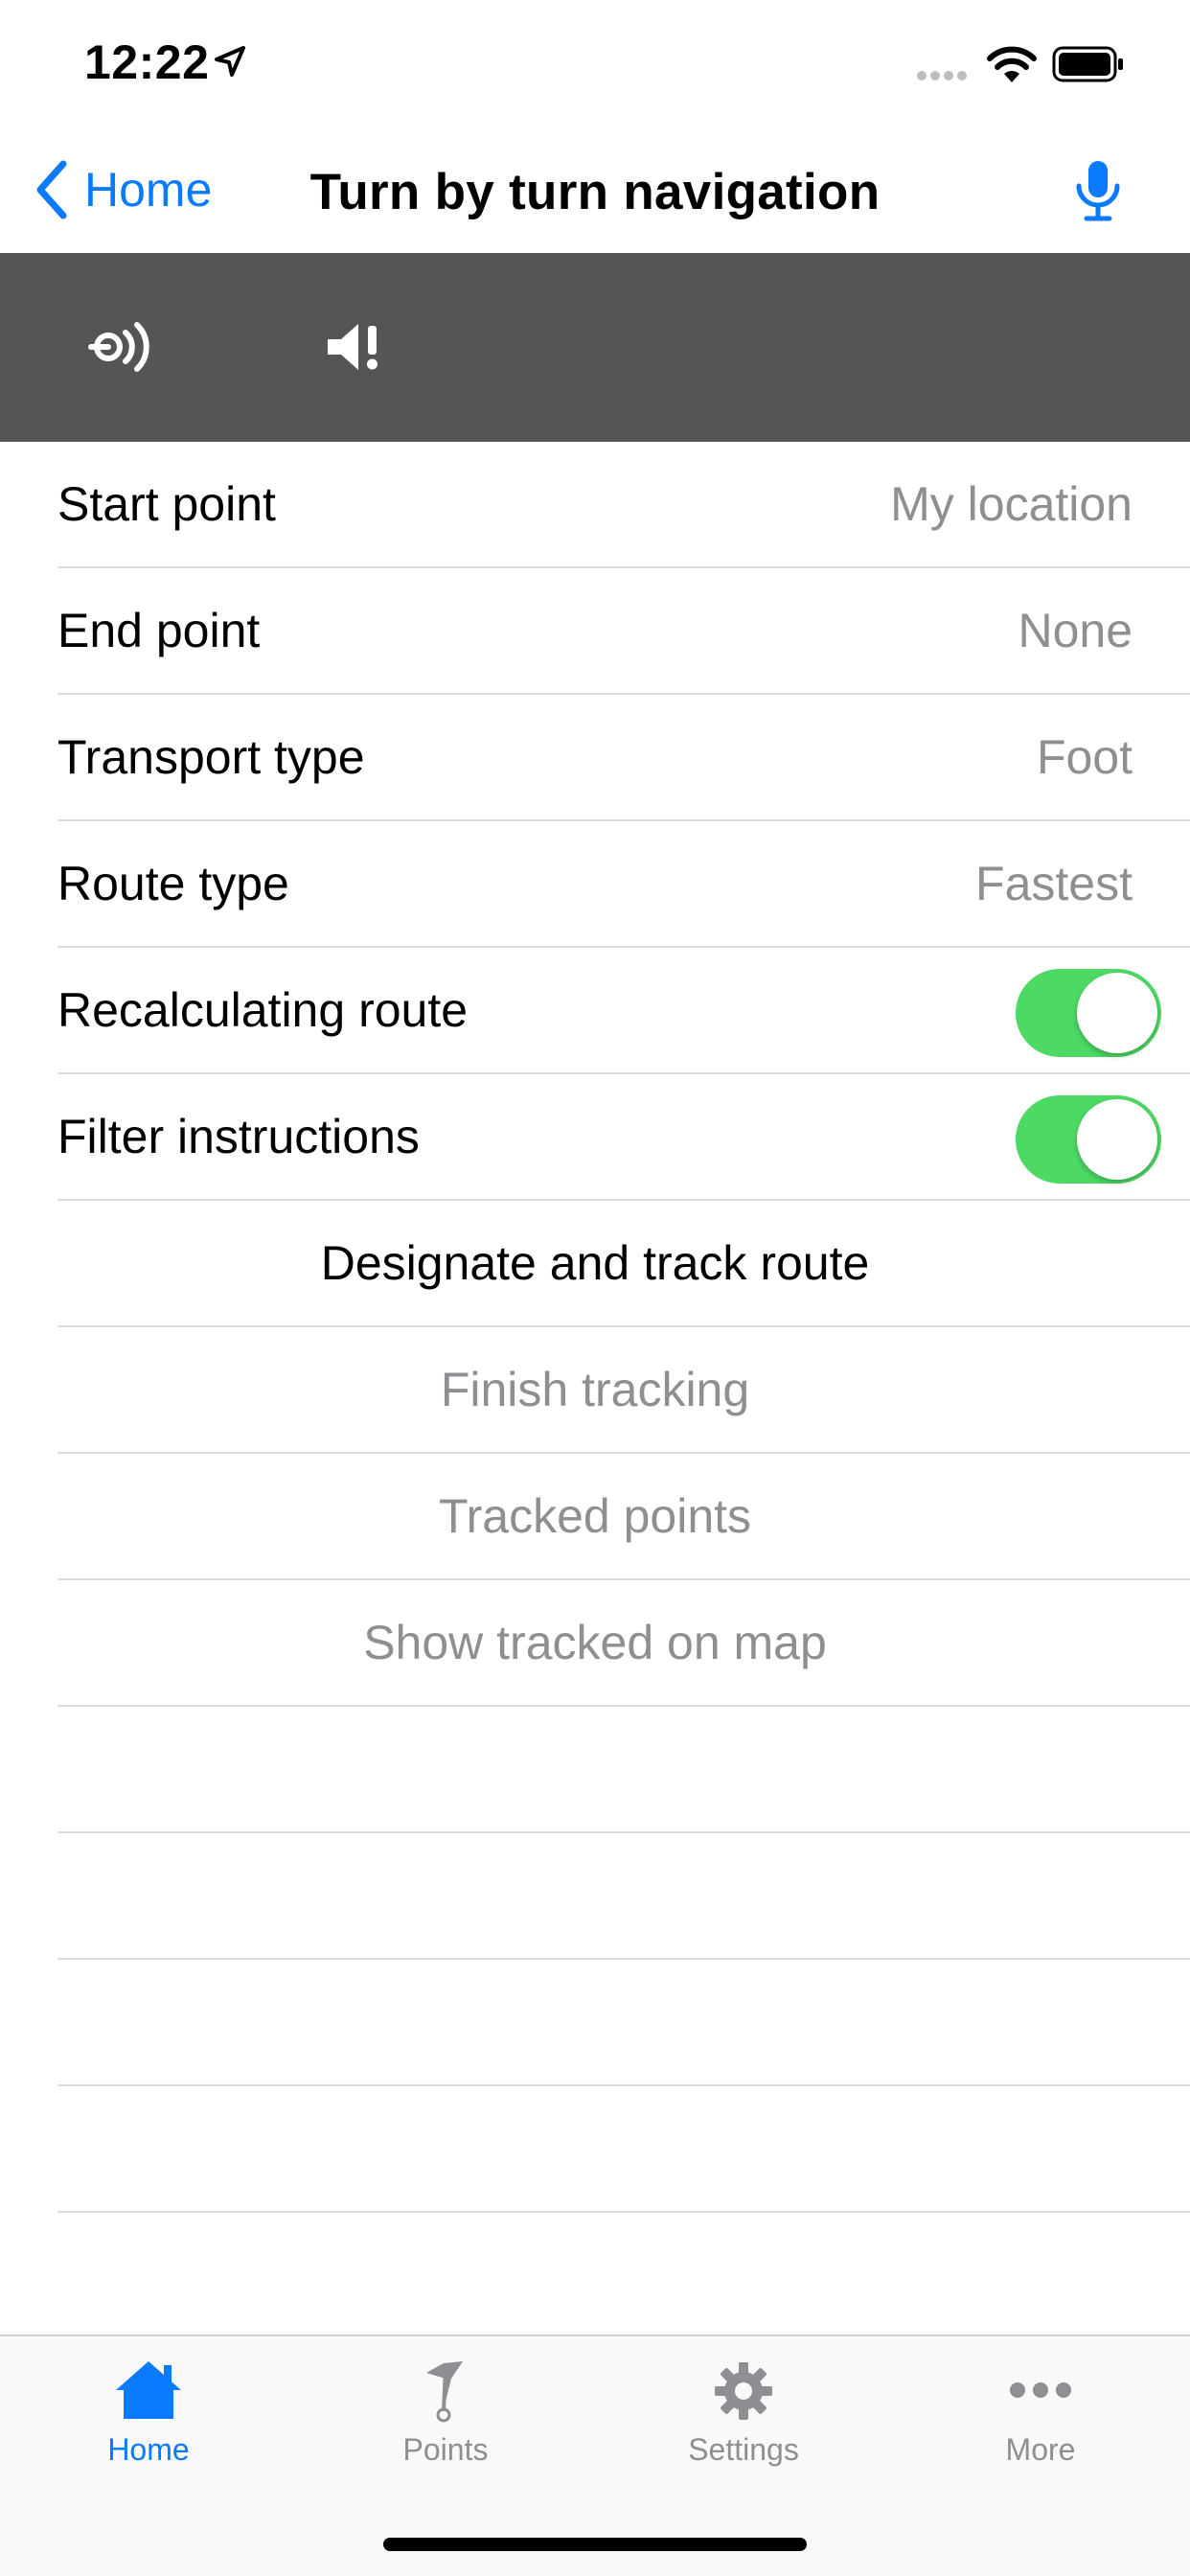 The height and width of the screenshot is (2576, 1190). Describe the element at coordinates (148, 2390) in the screenshot. I see `house-icon` at that location.